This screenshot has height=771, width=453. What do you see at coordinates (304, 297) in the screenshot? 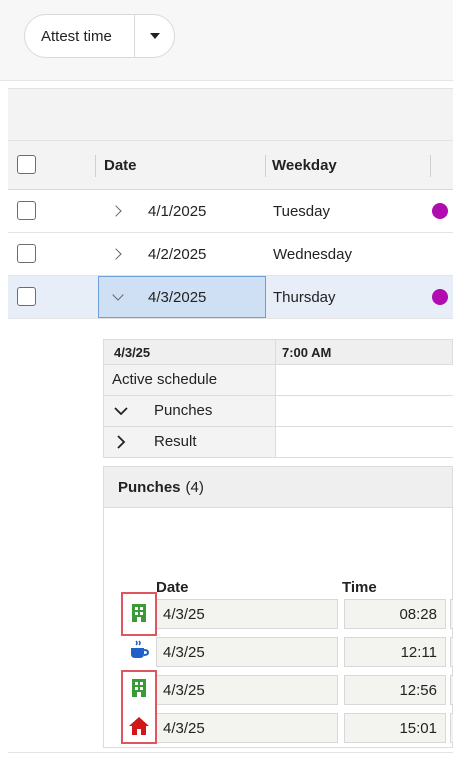
I see `row-weekday: Thursday` at bounding box center [304, 297].